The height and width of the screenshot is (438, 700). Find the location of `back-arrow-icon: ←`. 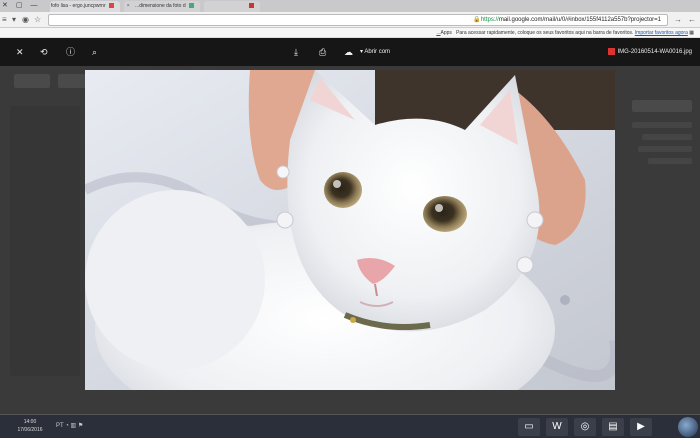

back-arrow-icon: ← is located at coordinates (692, 20).